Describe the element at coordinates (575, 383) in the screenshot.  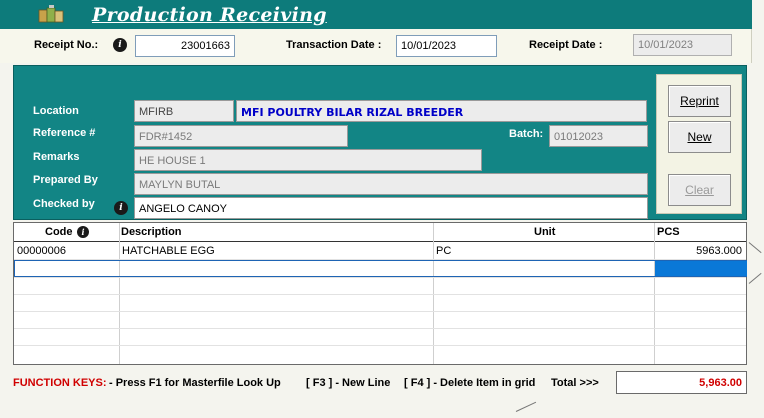
I see `total-label: Total >>>` at that location.